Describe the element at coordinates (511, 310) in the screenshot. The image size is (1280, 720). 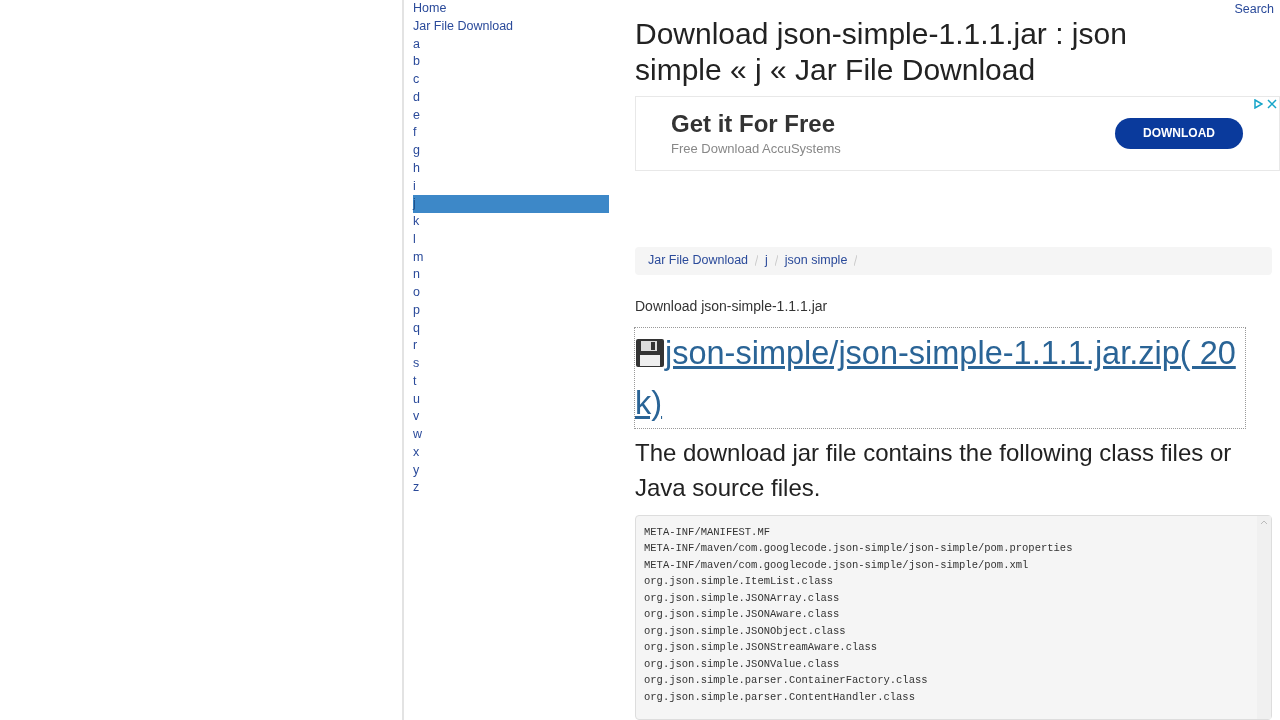
I see `sidebar-item: p` at that location.